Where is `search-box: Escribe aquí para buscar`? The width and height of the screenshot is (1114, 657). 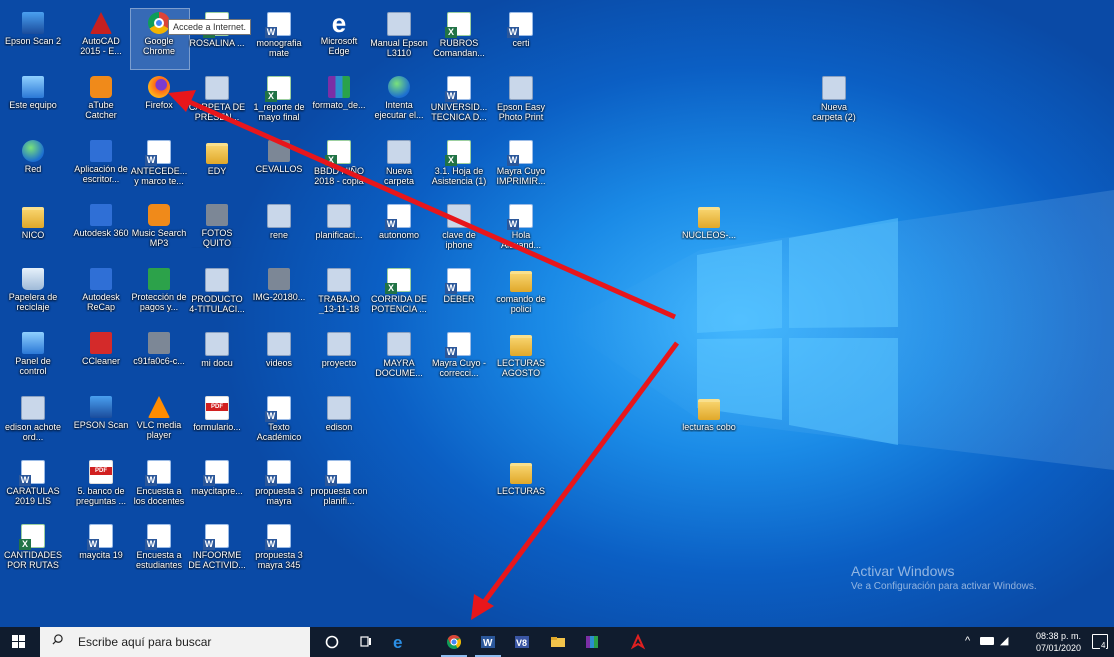
search-box: Escribe aquí para buscar is located at coordinates (175, 642).